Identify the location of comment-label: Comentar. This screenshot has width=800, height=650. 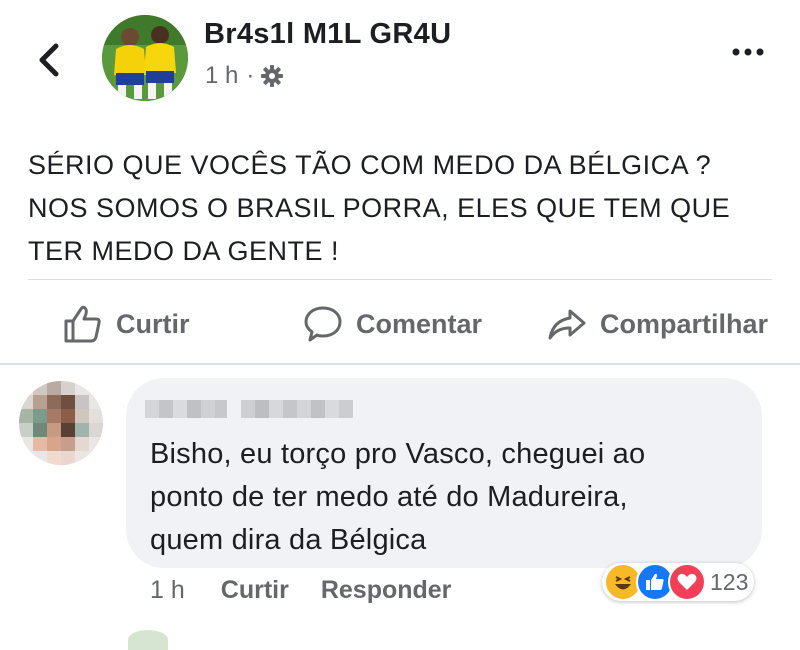
(419, 323).